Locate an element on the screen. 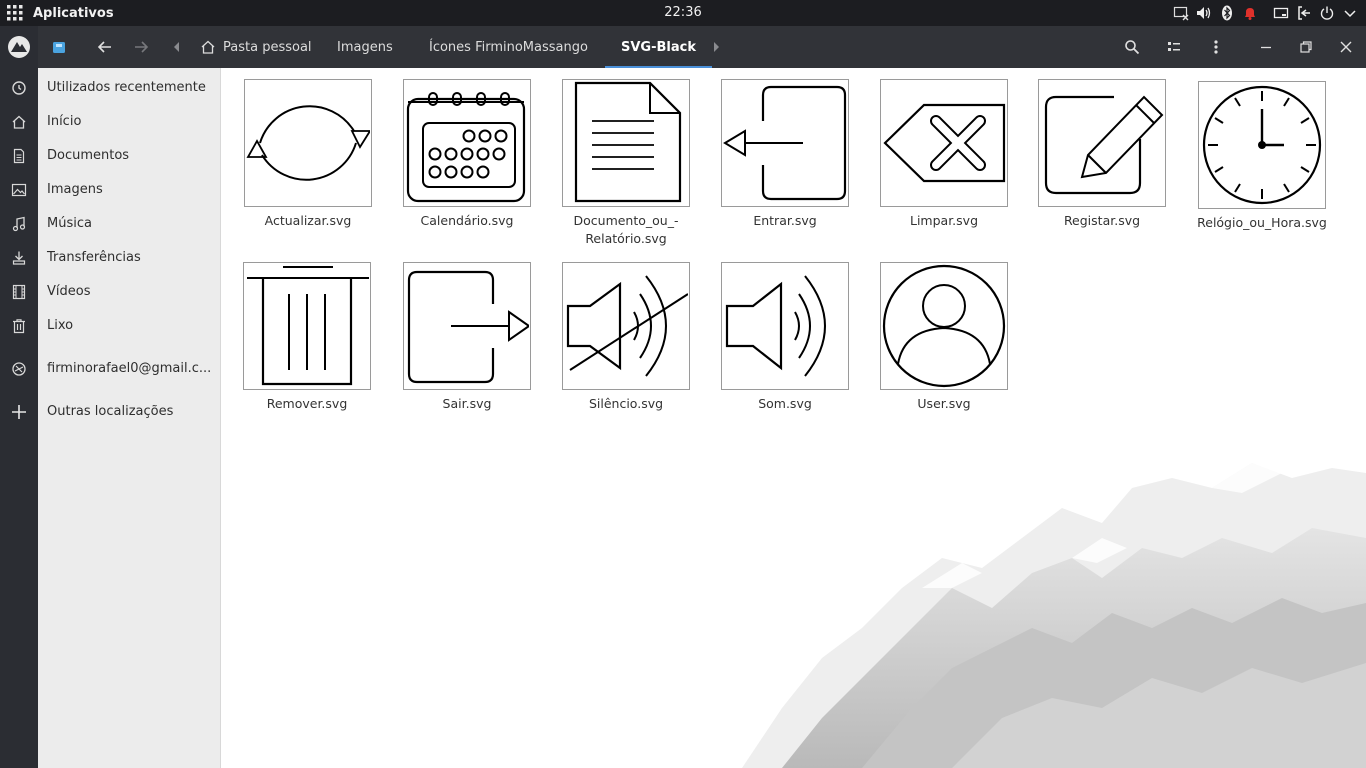  file-item: Relógio_ou_Hora.svg is located at coordinates (1262, 156).